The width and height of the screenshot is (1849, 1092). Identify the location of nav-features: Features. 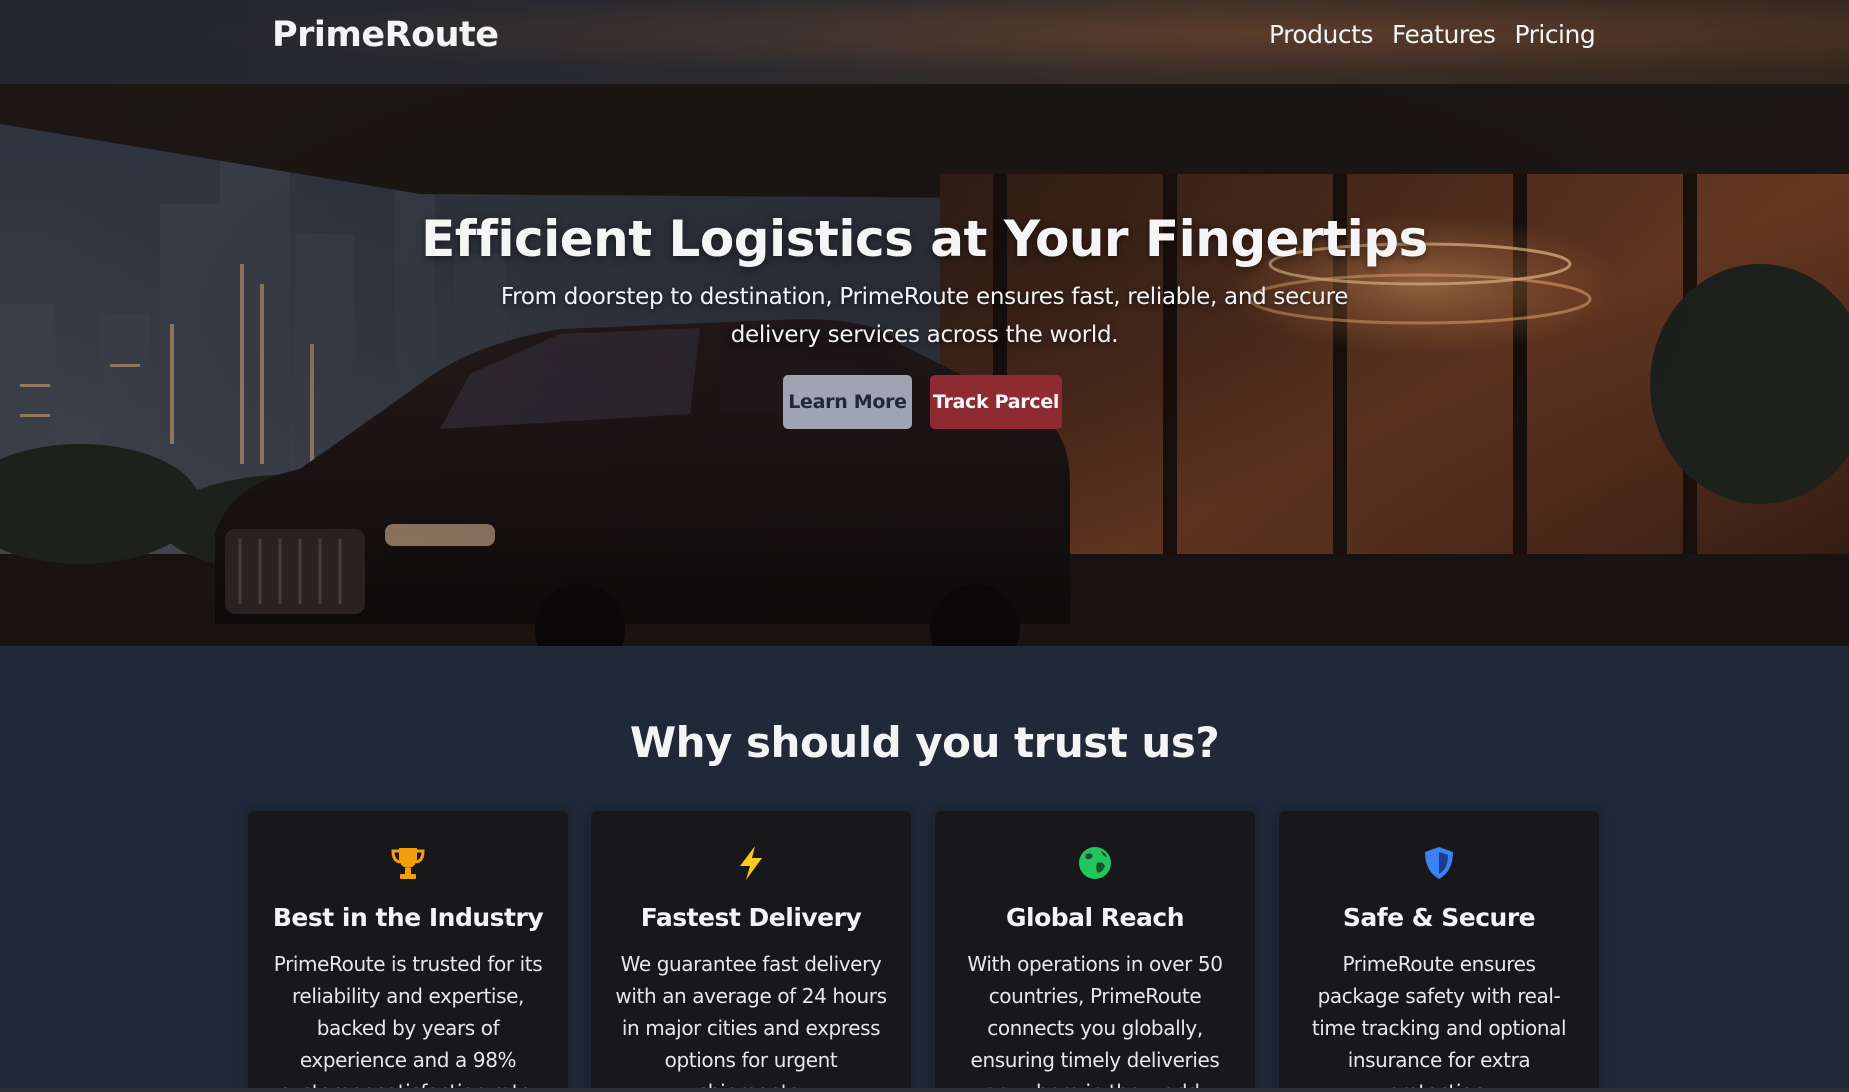
(1444, 34).